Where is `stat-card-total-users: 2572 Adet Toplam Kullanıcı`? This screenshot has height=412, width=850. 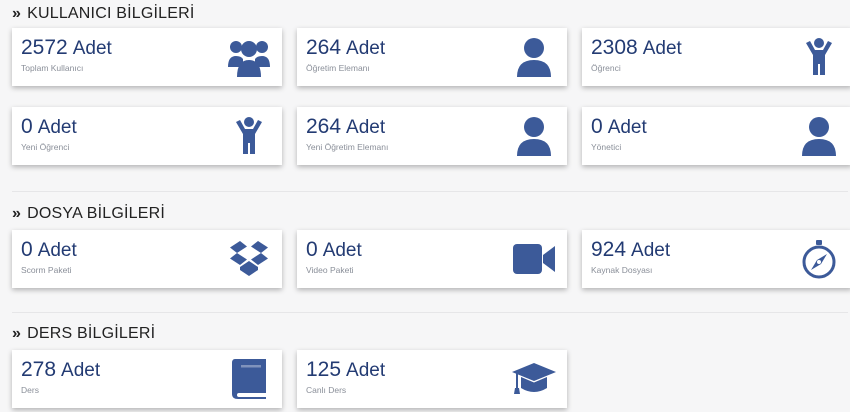
stat-card-total-users: 2572 Adet Toplam Kullanıcı is located at coordinates (147, 57).